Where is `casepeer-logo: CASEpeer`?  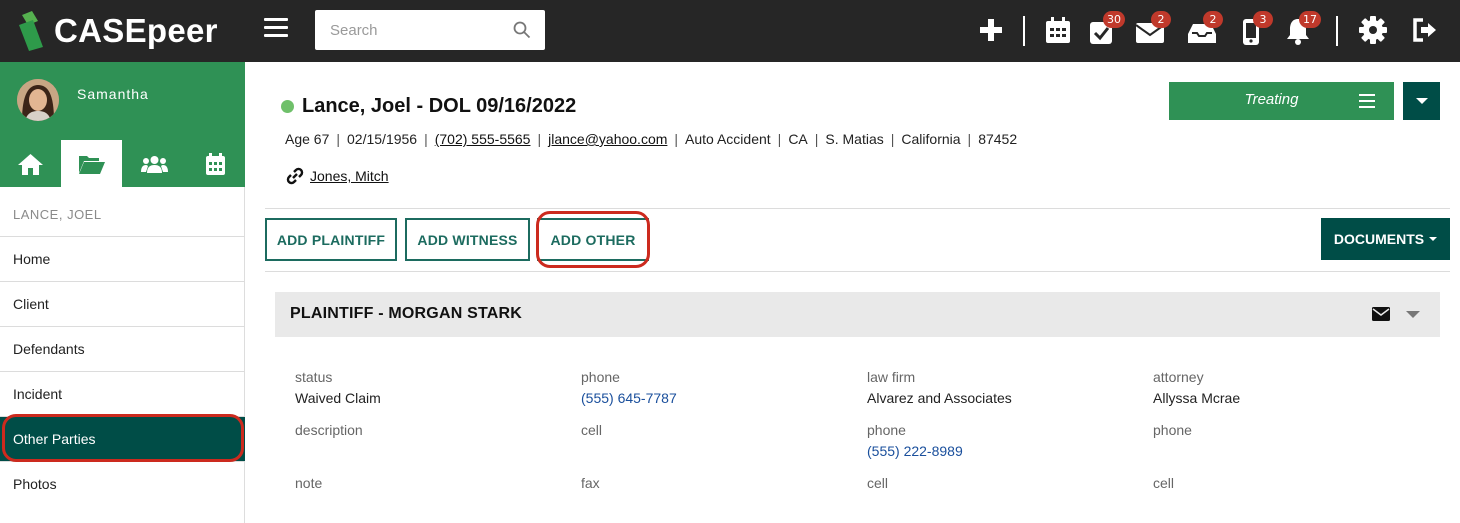 casepeer-logo: CASEpeer is located at coordinates (117, 31).